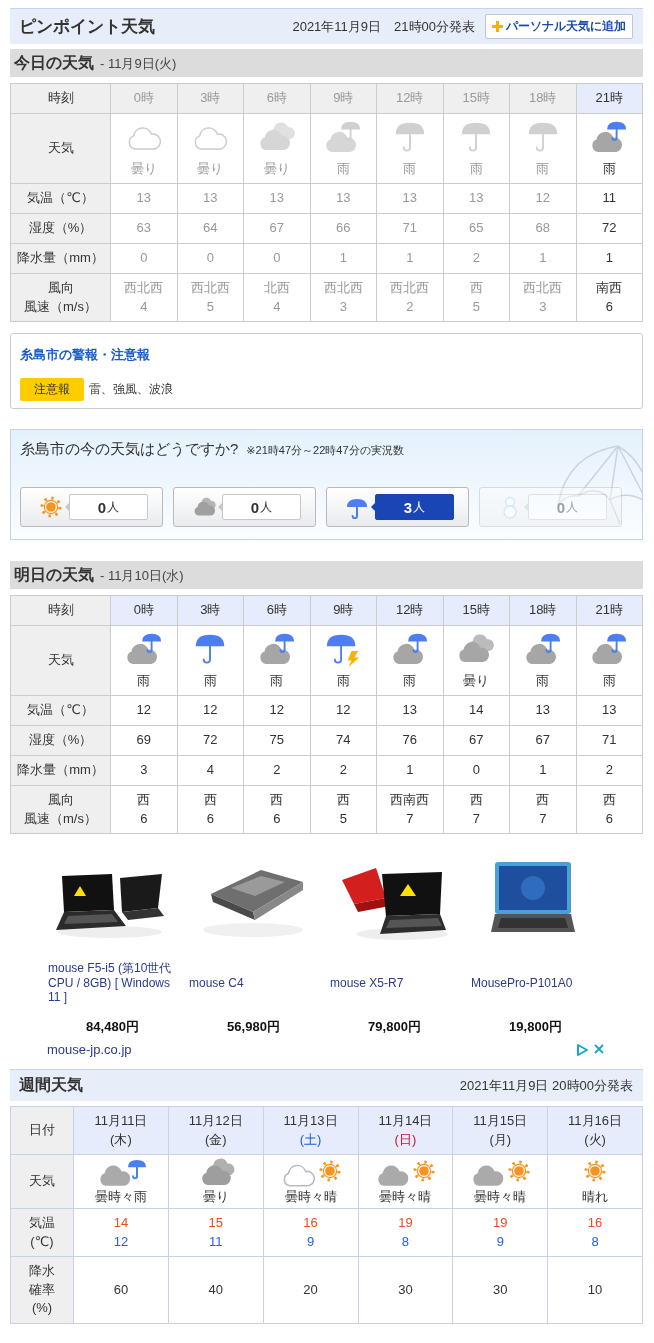 This screenshot has width=654, height=1343. Describe the element at coordinates (497, 26) in the screenshot. I see `plus-icon` at that location.